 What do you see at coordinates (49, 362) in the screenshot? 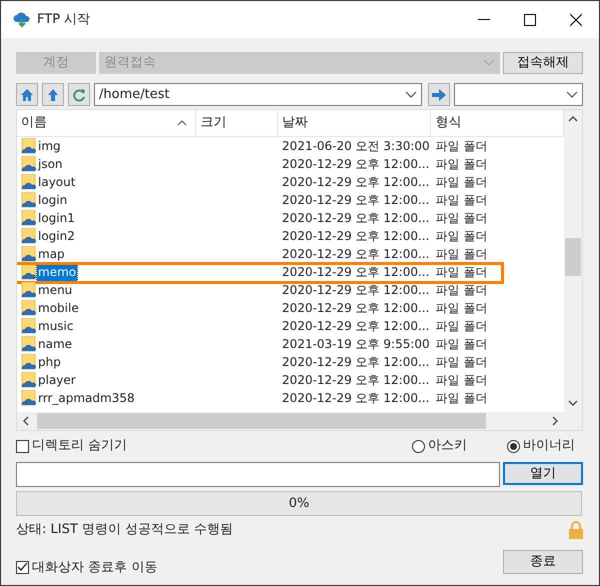
I see `file-name: php` at bounding box center [49, 362].